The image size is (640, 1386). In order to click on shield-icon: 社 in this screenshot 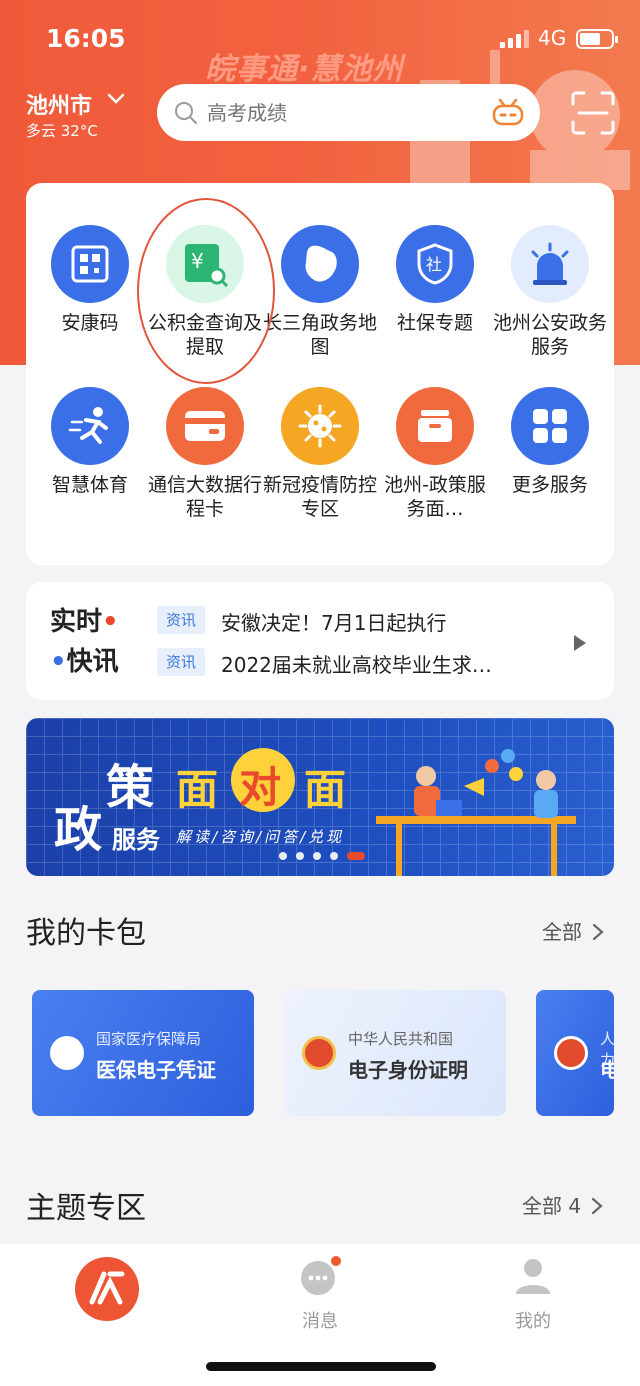, I will do `click(435, 264)`.